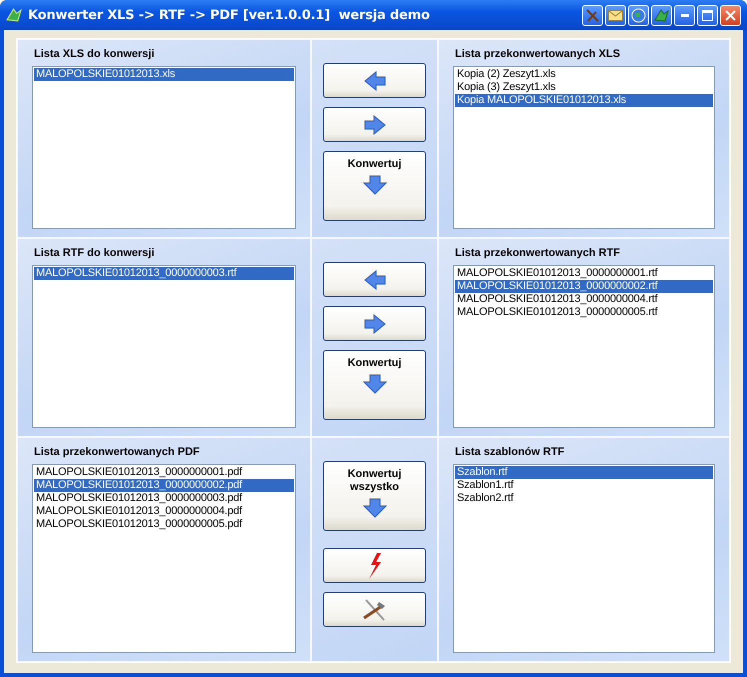 This screenshot has width=747, height=677. Describe the element at coordinates (164, 472) in the screenshot. I see `list-item: MALOPOLSKIE01012013_0000000001.pdf` at that location.